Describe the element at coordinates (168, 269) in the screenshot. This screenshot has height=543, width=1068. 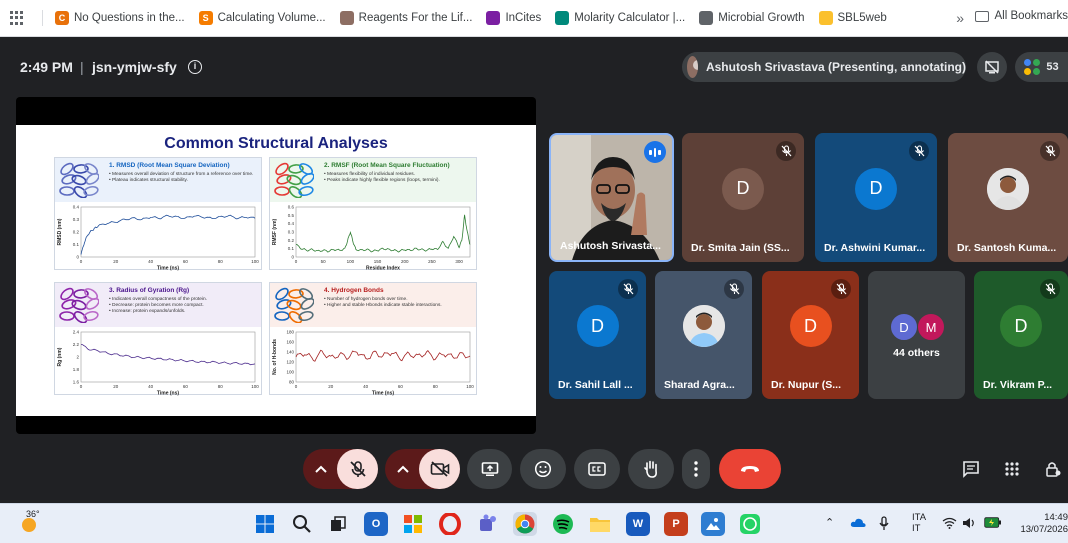
I see `x-axis-label: Time (ns)` at that location.